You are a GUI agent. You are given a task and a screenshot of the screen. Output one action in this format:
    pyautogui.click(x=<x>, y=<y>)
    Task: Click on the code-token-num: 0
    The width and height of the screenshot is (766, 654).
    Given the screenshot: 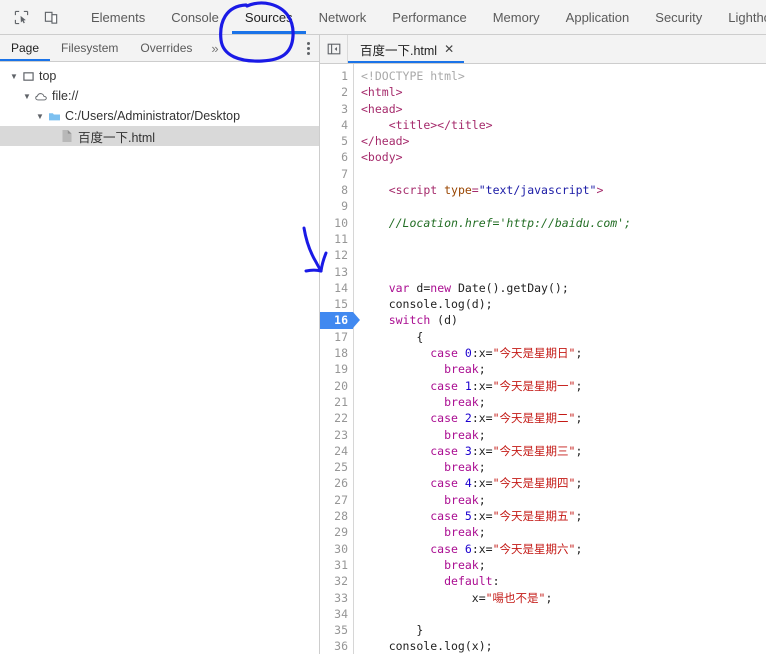 What is the action you would take?
    pyautogui.click(x=468, y=353)
    